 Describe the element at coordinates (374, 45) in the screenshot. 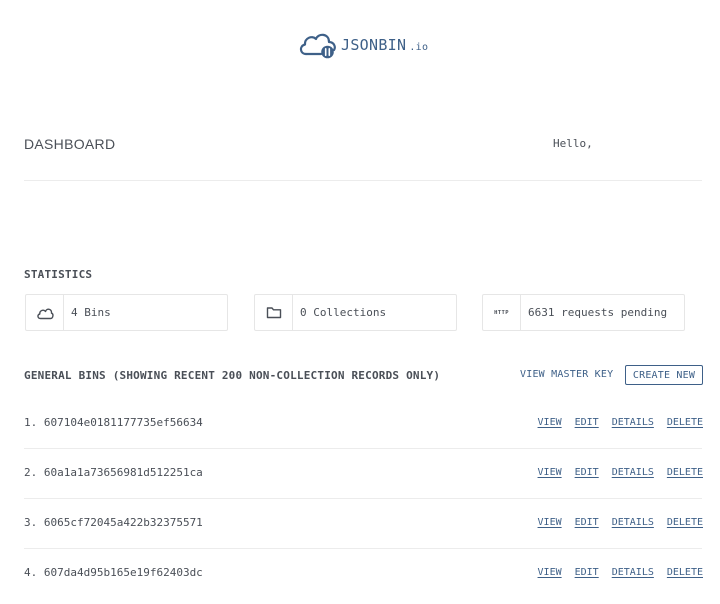

I see `logo-name: JSONBIN` at that location.